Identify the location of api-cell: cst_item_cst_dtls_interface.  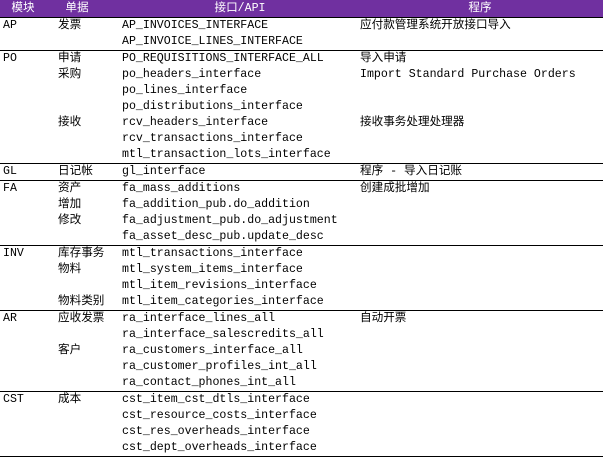
(216, 399).